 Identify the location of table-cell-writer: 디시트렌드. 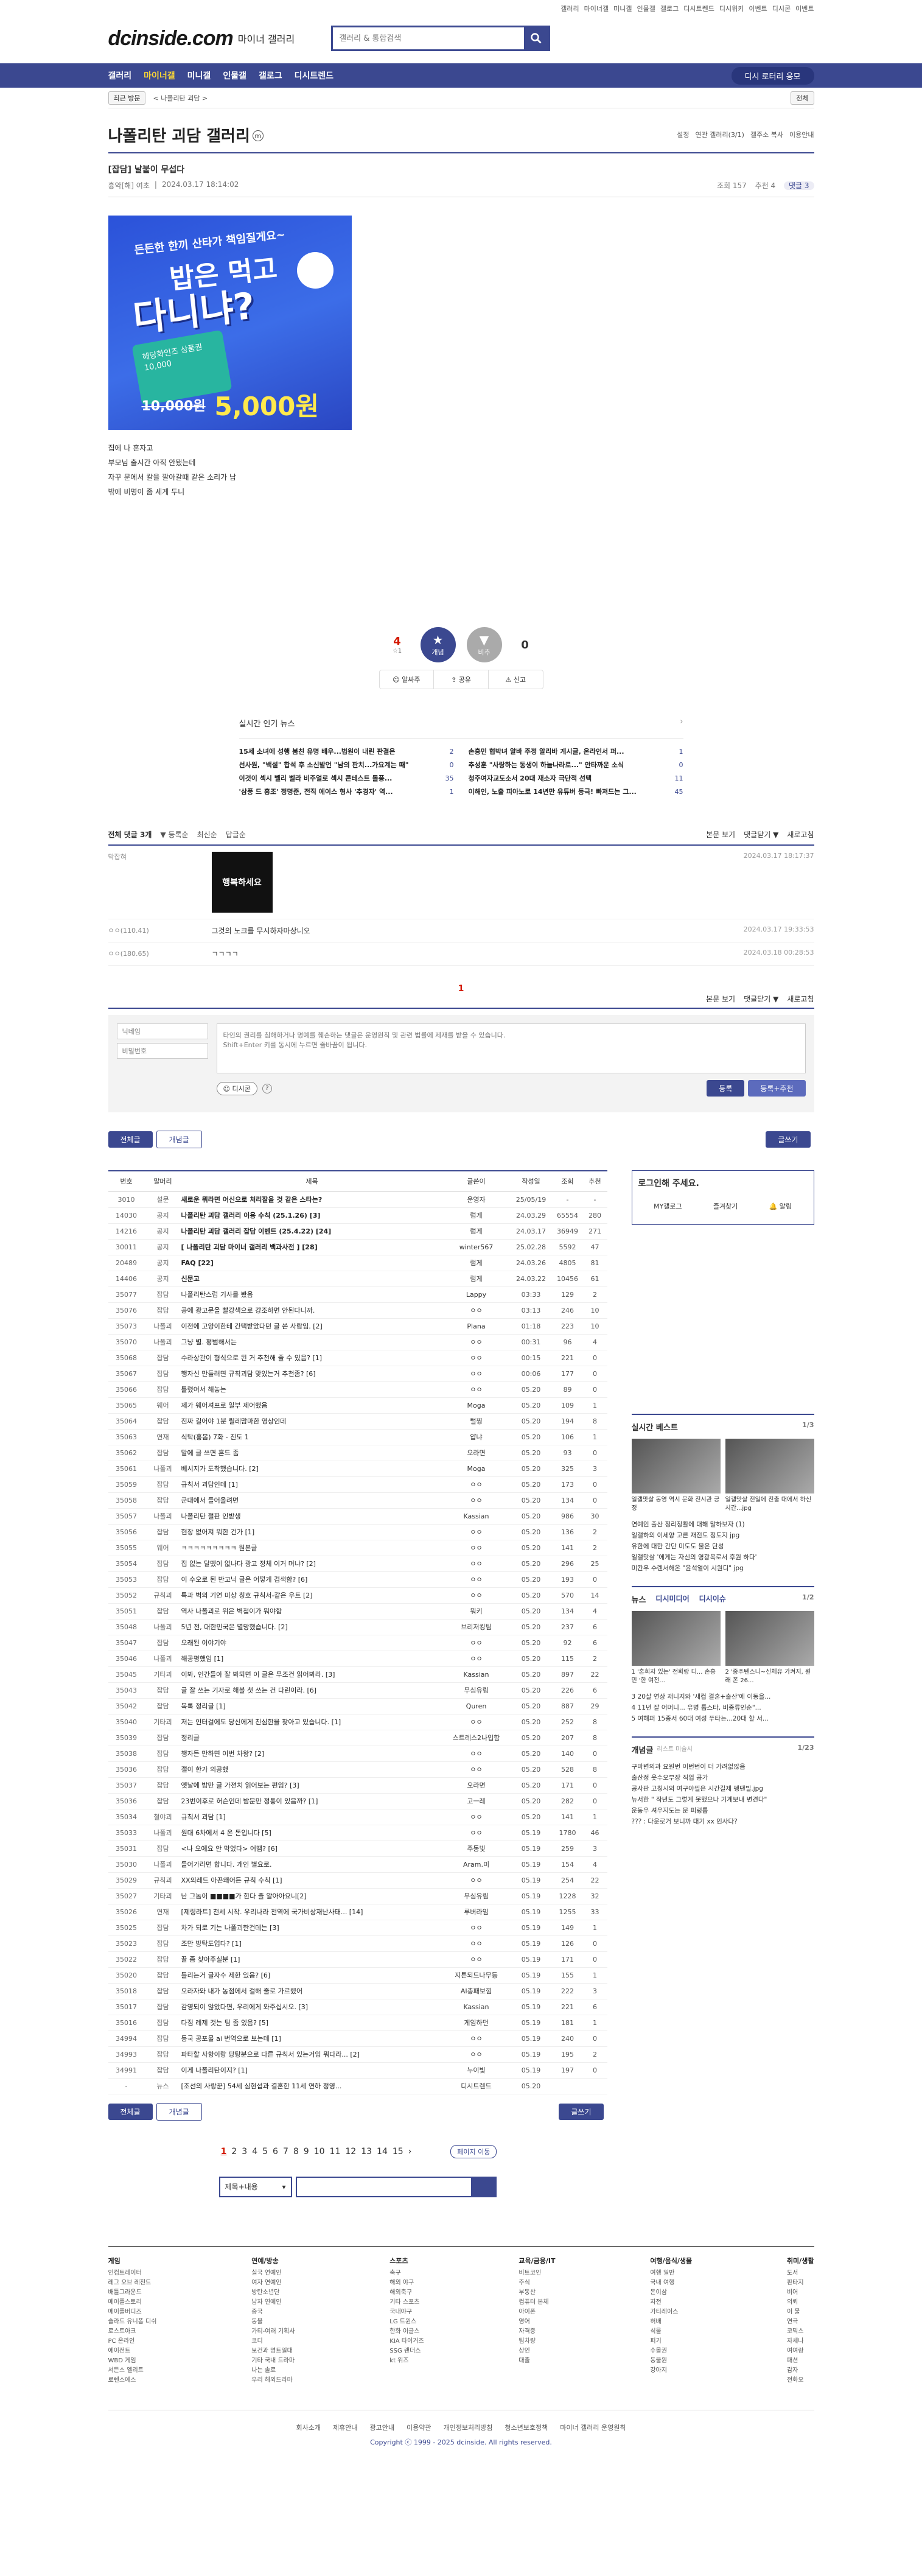
(476, 2086).